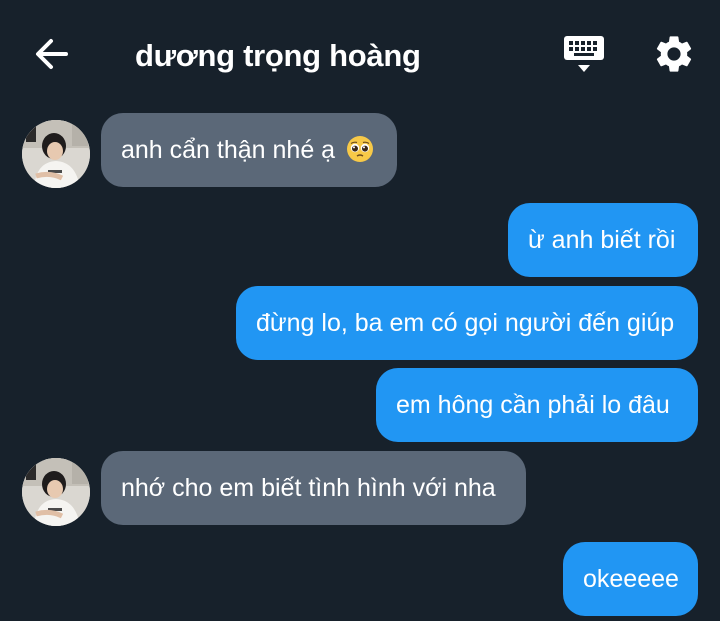 The height and width of the screenshot is (621, 720). I want to click on message-bubble-outgoing: okeeeee, so click(630, 579).